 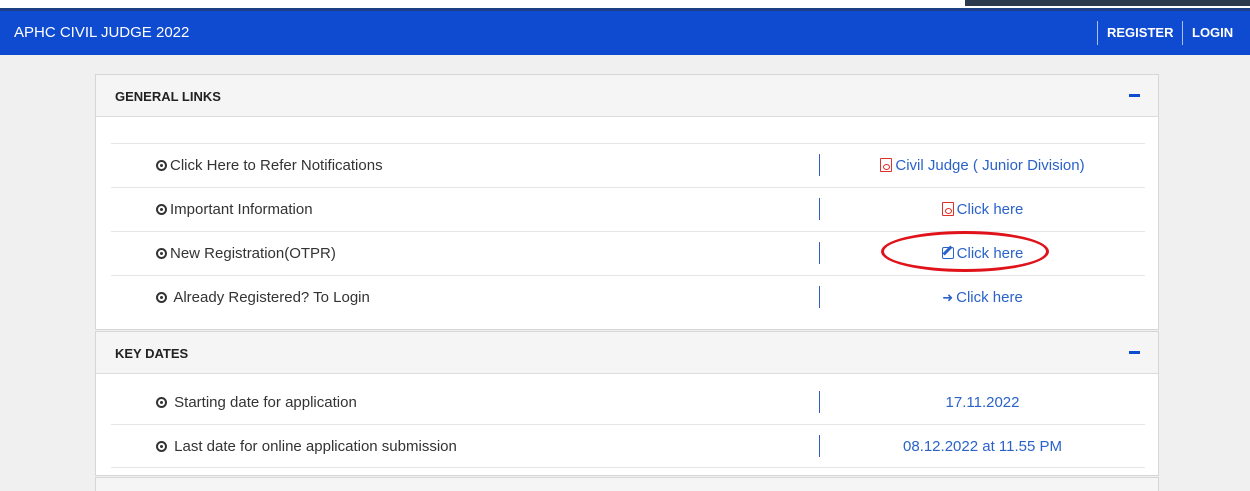 I want to click on login-link: LOGIN, so click(x=1212, y=32).